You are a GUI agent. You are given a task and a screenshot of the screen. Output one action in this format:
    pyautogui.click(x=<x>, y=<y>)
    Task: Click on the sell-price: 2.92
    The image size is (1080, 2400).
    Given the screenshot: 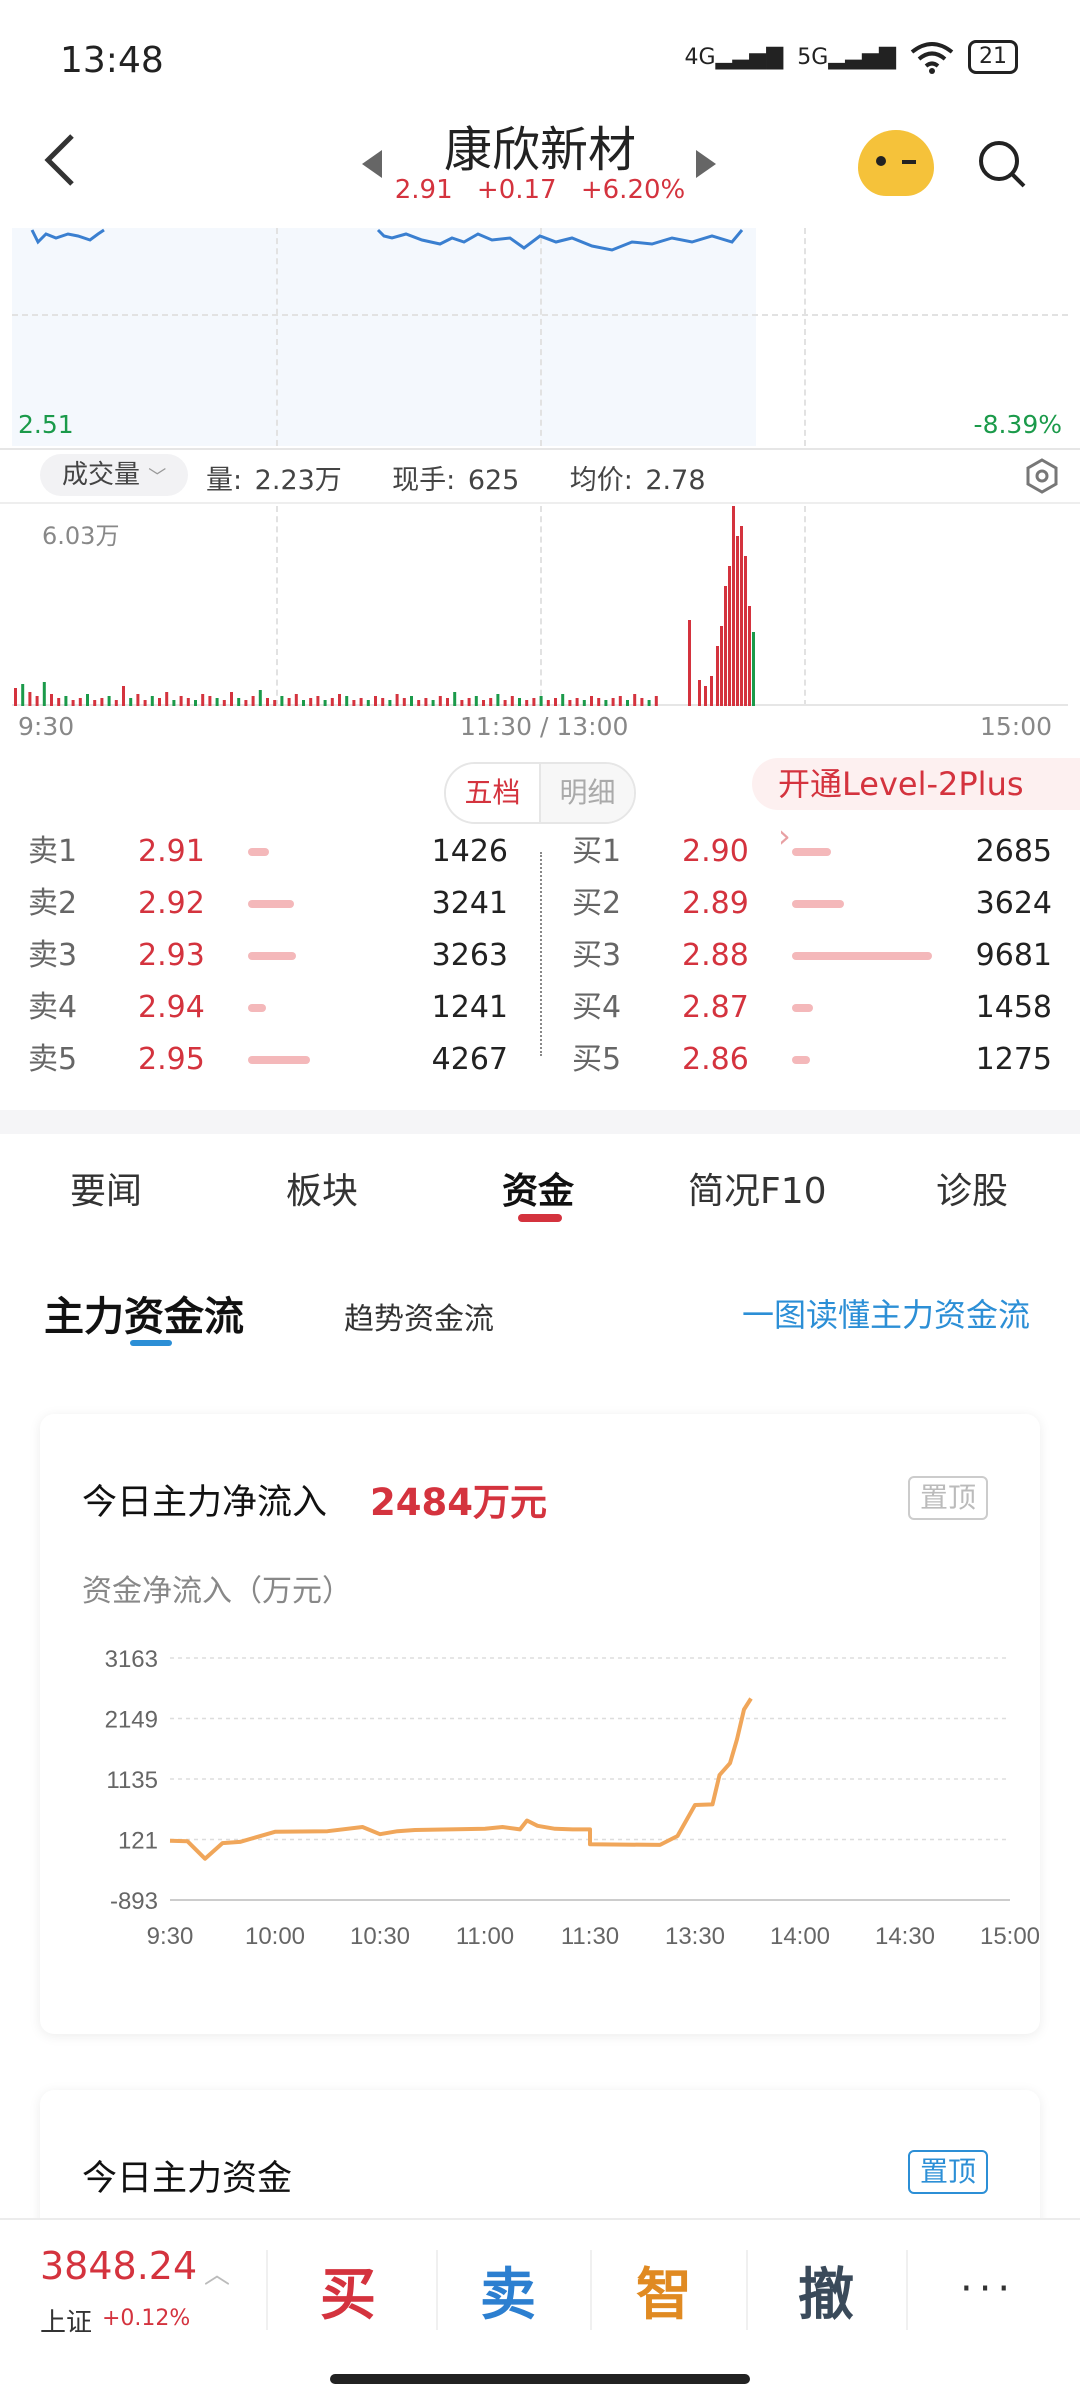 What is the action you would take?
    pyautogui.click(x=171, y=903)
    